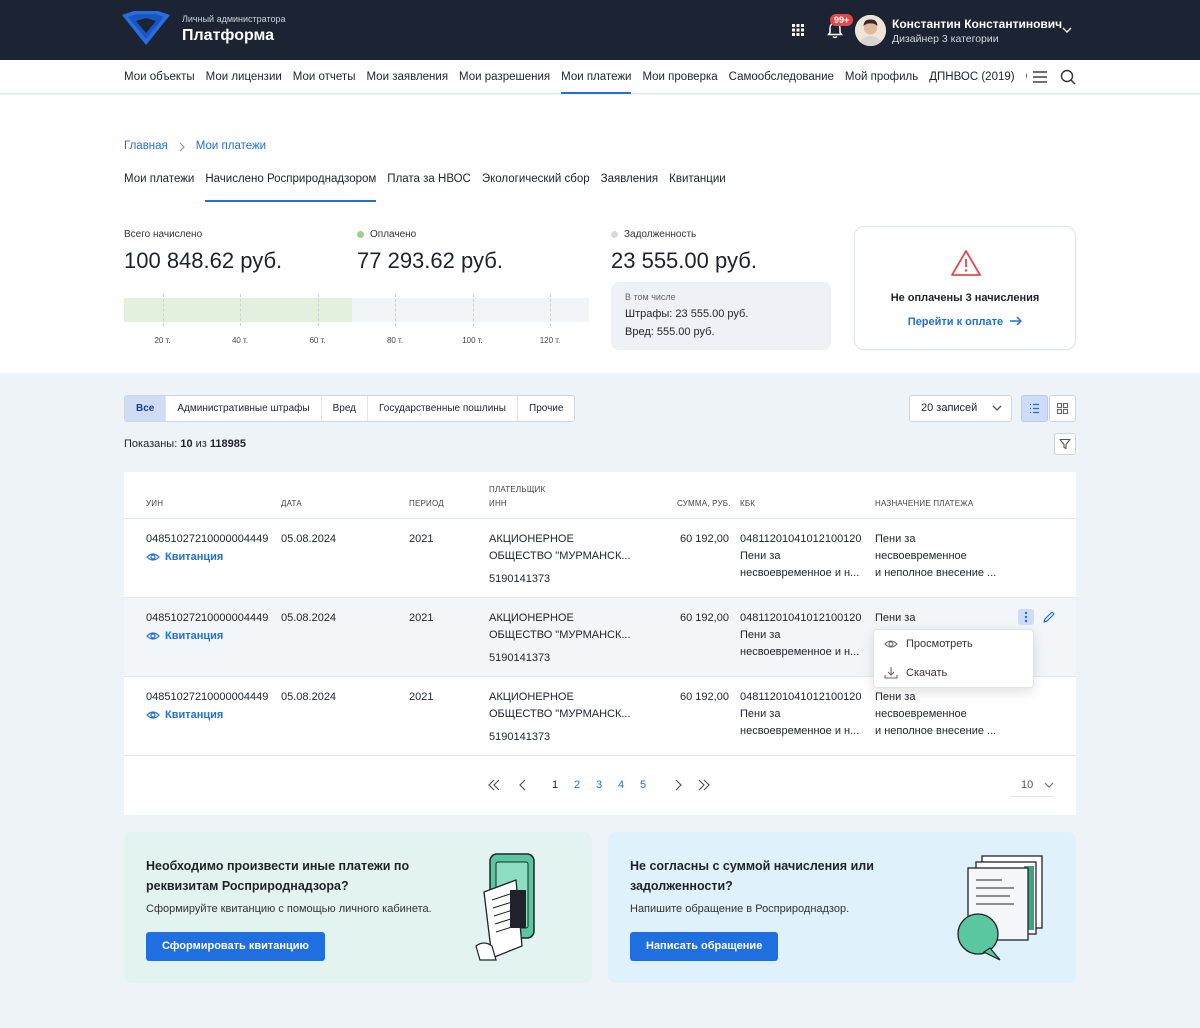 This screenshot has height=1028, width=1200. What do you see at coordinates (704, 785) in the screenshot?
I see `last-page-icon` at bounding box center [704, 785].